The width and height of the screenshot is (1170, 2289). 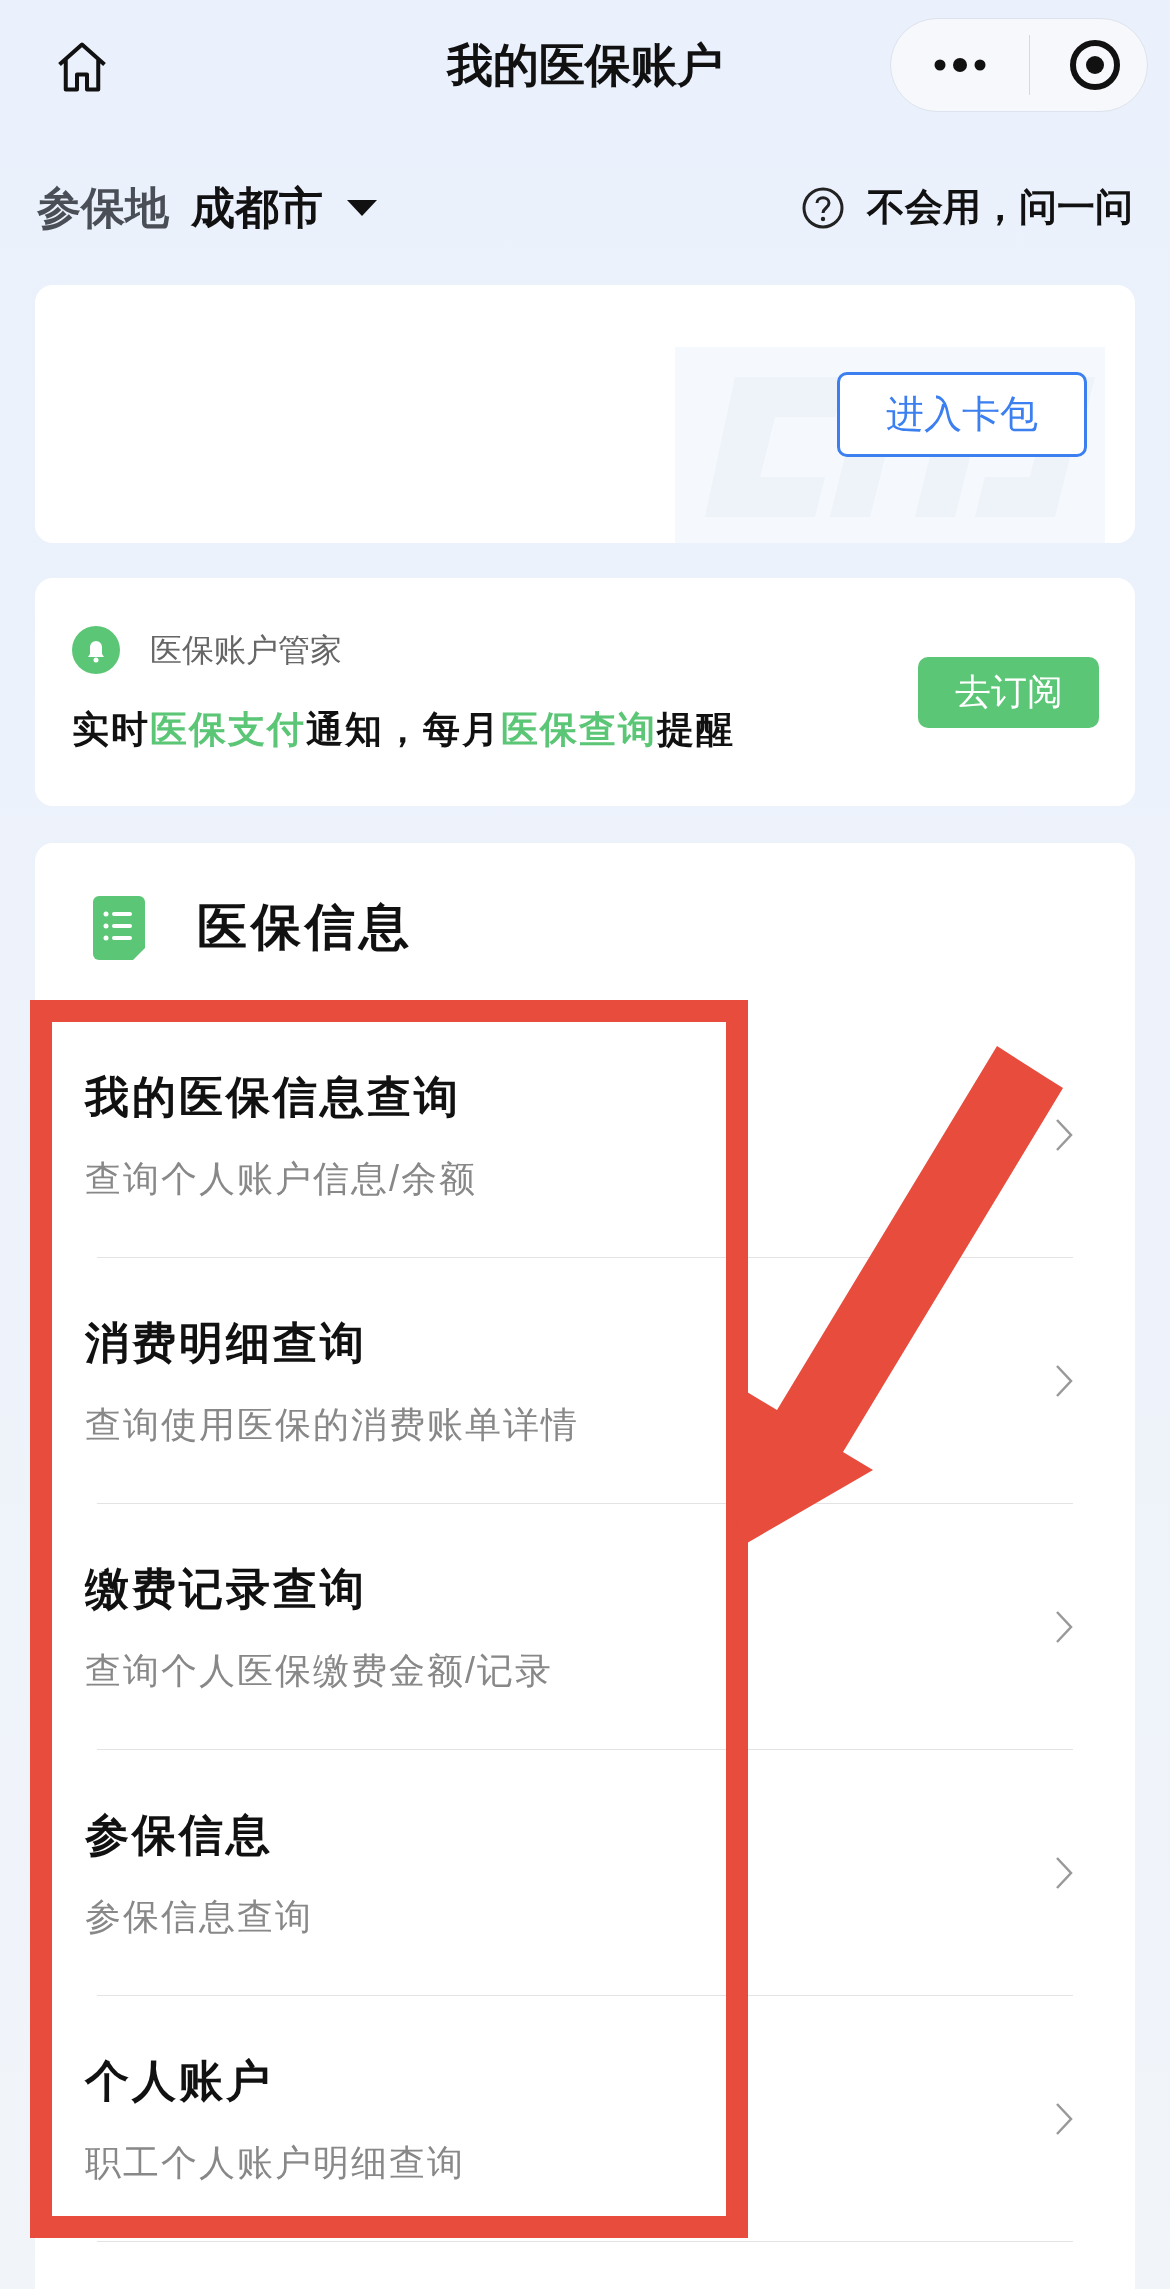 I want to click on section-title: 医保信息, so click(x=305, y=927).